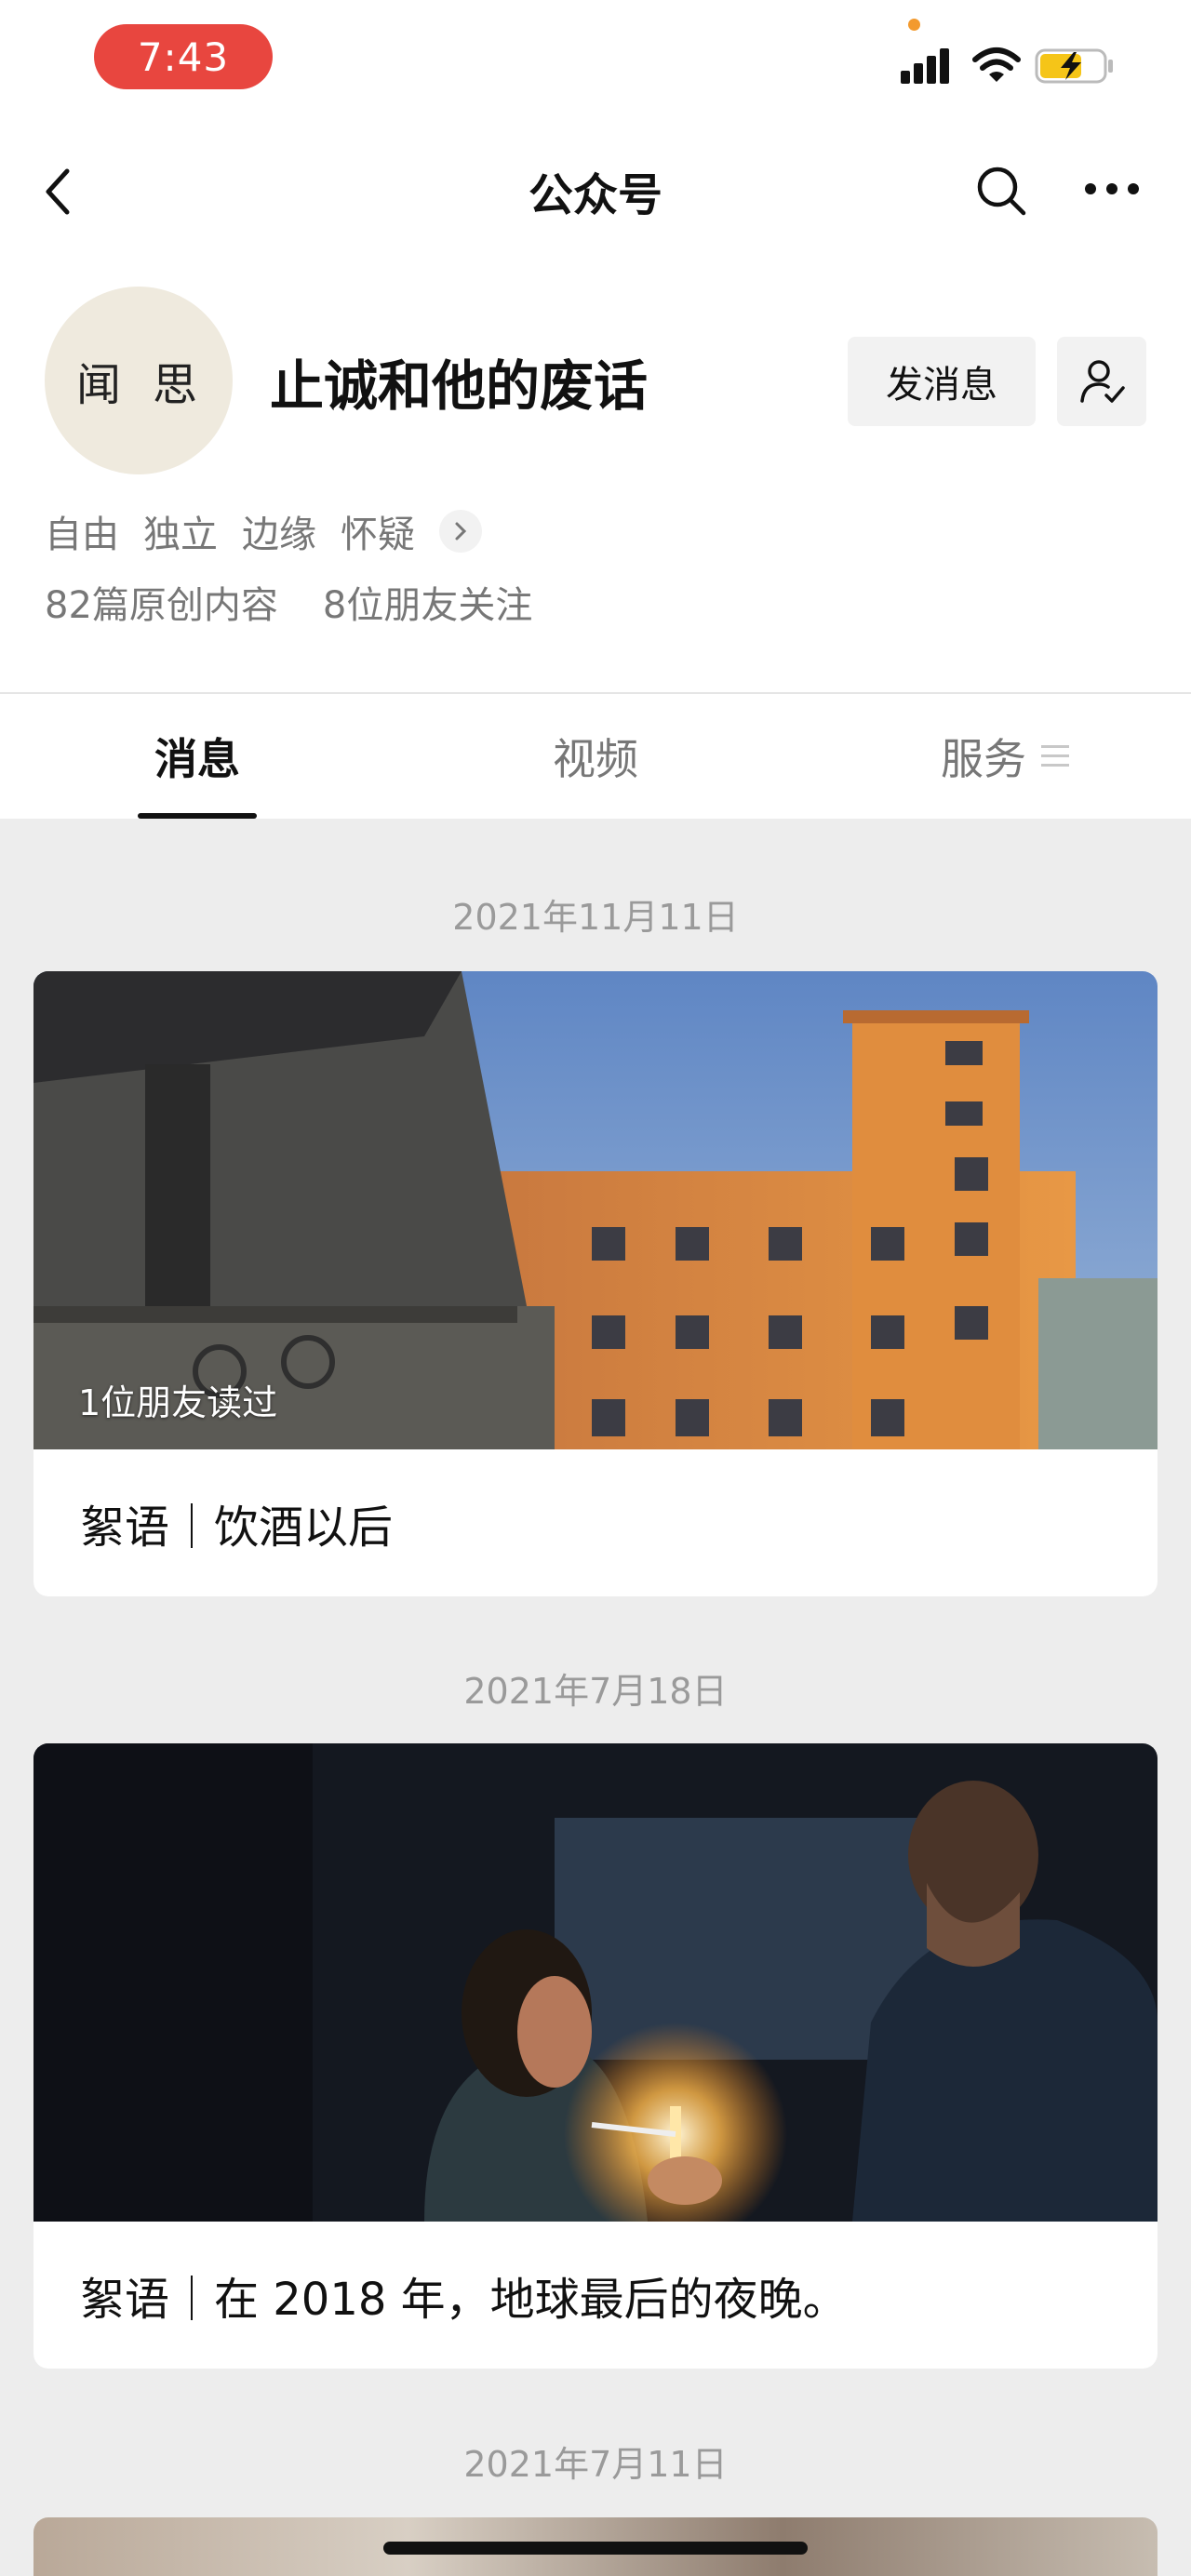 The image size is (1191, 2576). I want to click on tab-label: 消息, so click(197, 759).